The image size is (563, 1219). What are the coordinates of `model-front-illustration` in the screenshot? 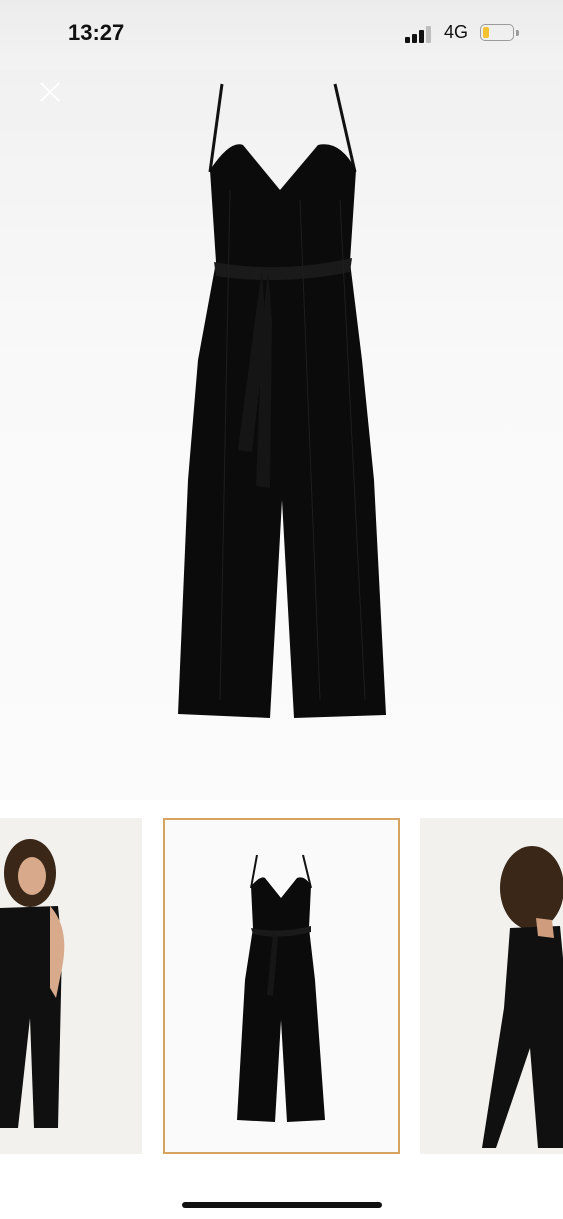 It's located at (32, 983).